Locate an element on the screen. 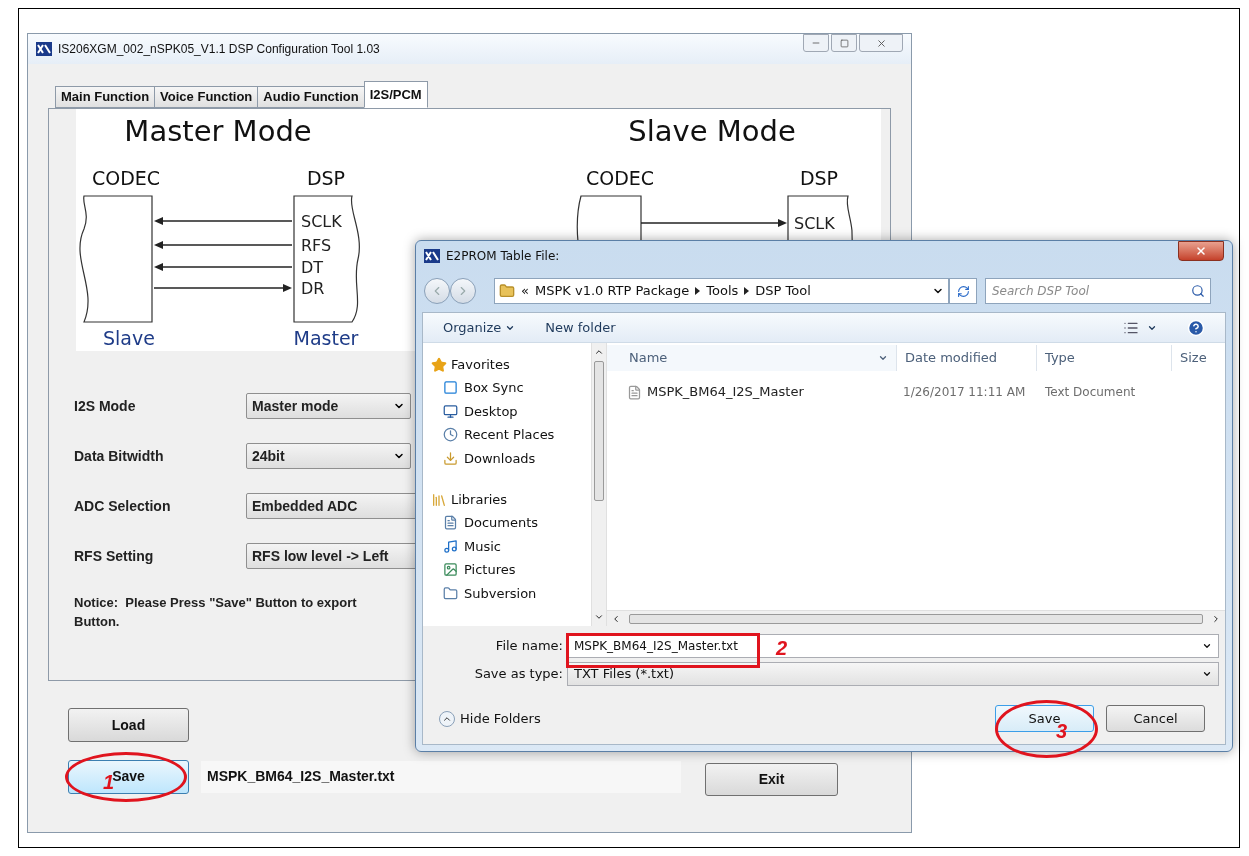  nav-group: Favorites is located at coordinates (511, 364).